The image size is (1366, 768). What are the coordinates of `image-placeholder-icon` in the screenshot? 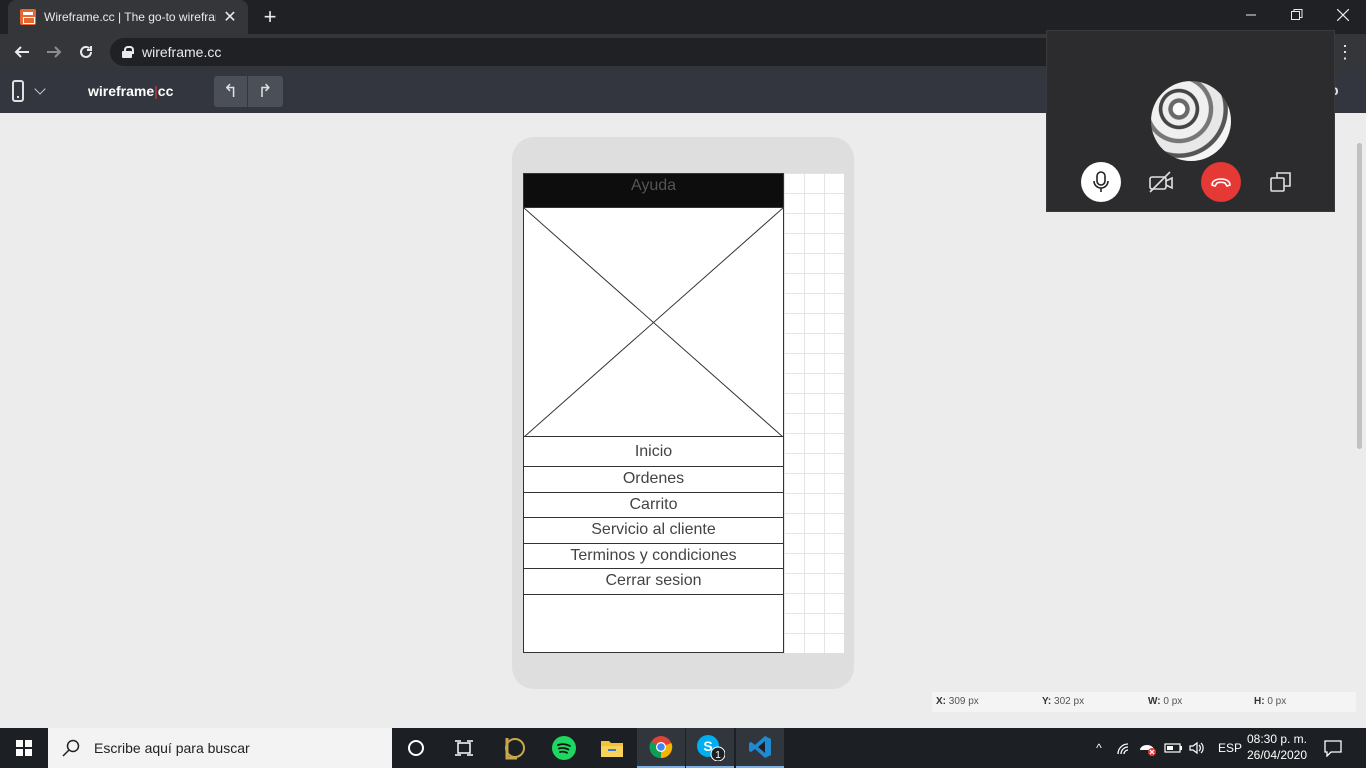 It's located at (653, 322).